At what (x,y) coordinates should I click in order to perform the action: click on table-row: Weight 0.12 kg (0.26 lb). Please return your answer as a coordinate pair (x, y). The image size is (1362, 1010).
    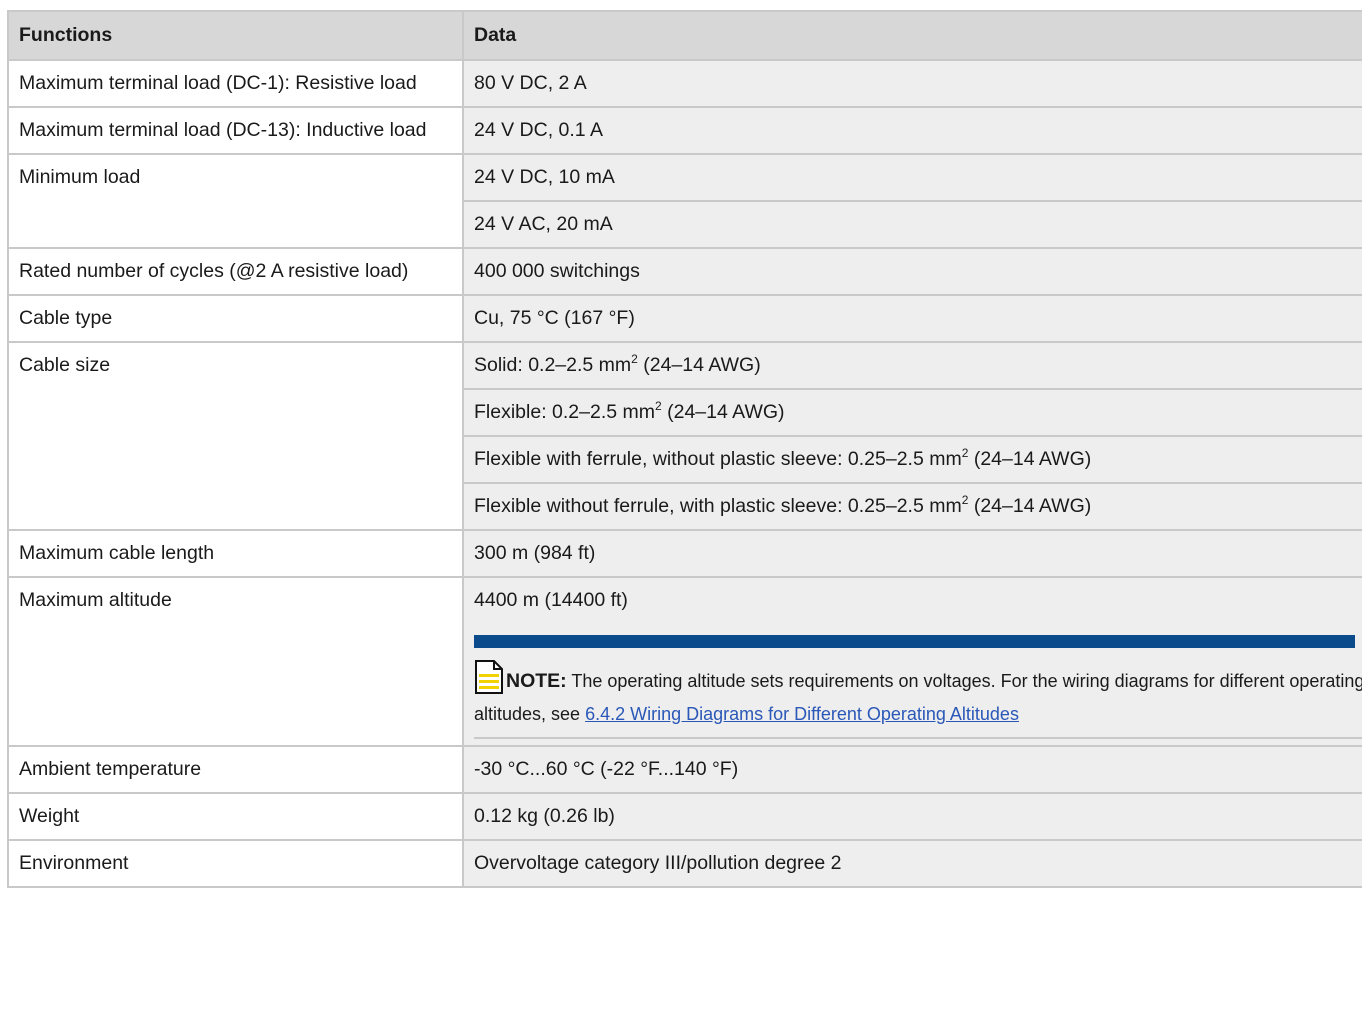
    Looking at the image, I should click on (684, 816).